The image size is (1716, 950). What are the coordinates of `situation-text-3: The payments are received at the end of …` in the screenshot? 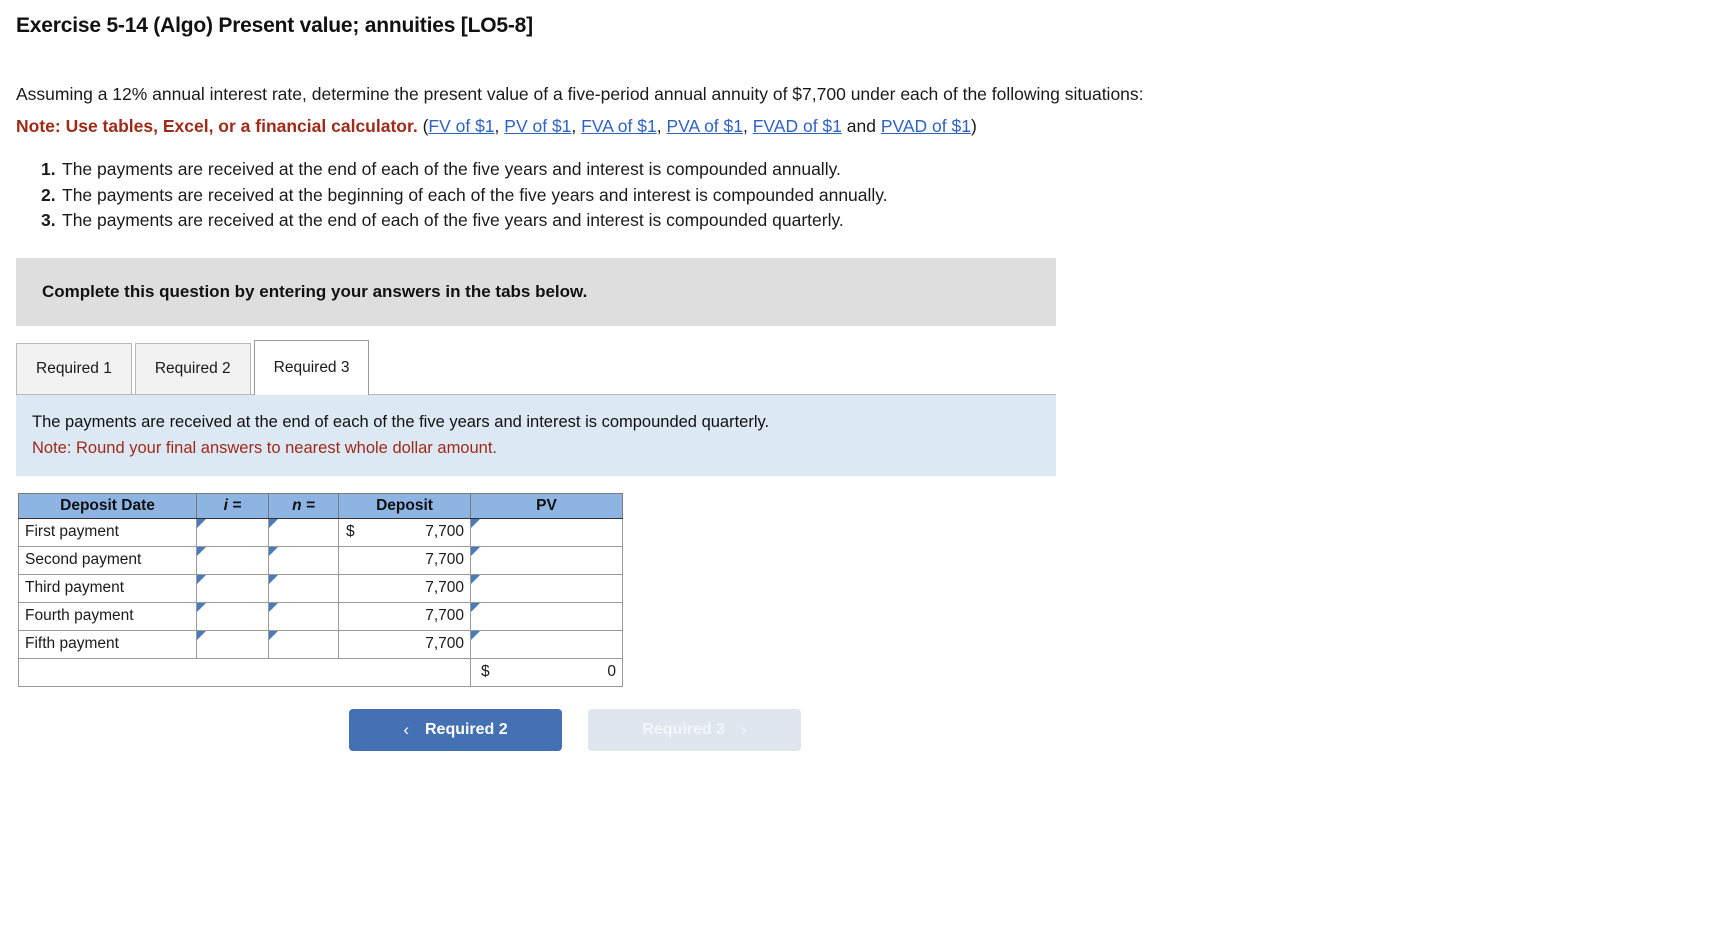 It's located at (453, 220).